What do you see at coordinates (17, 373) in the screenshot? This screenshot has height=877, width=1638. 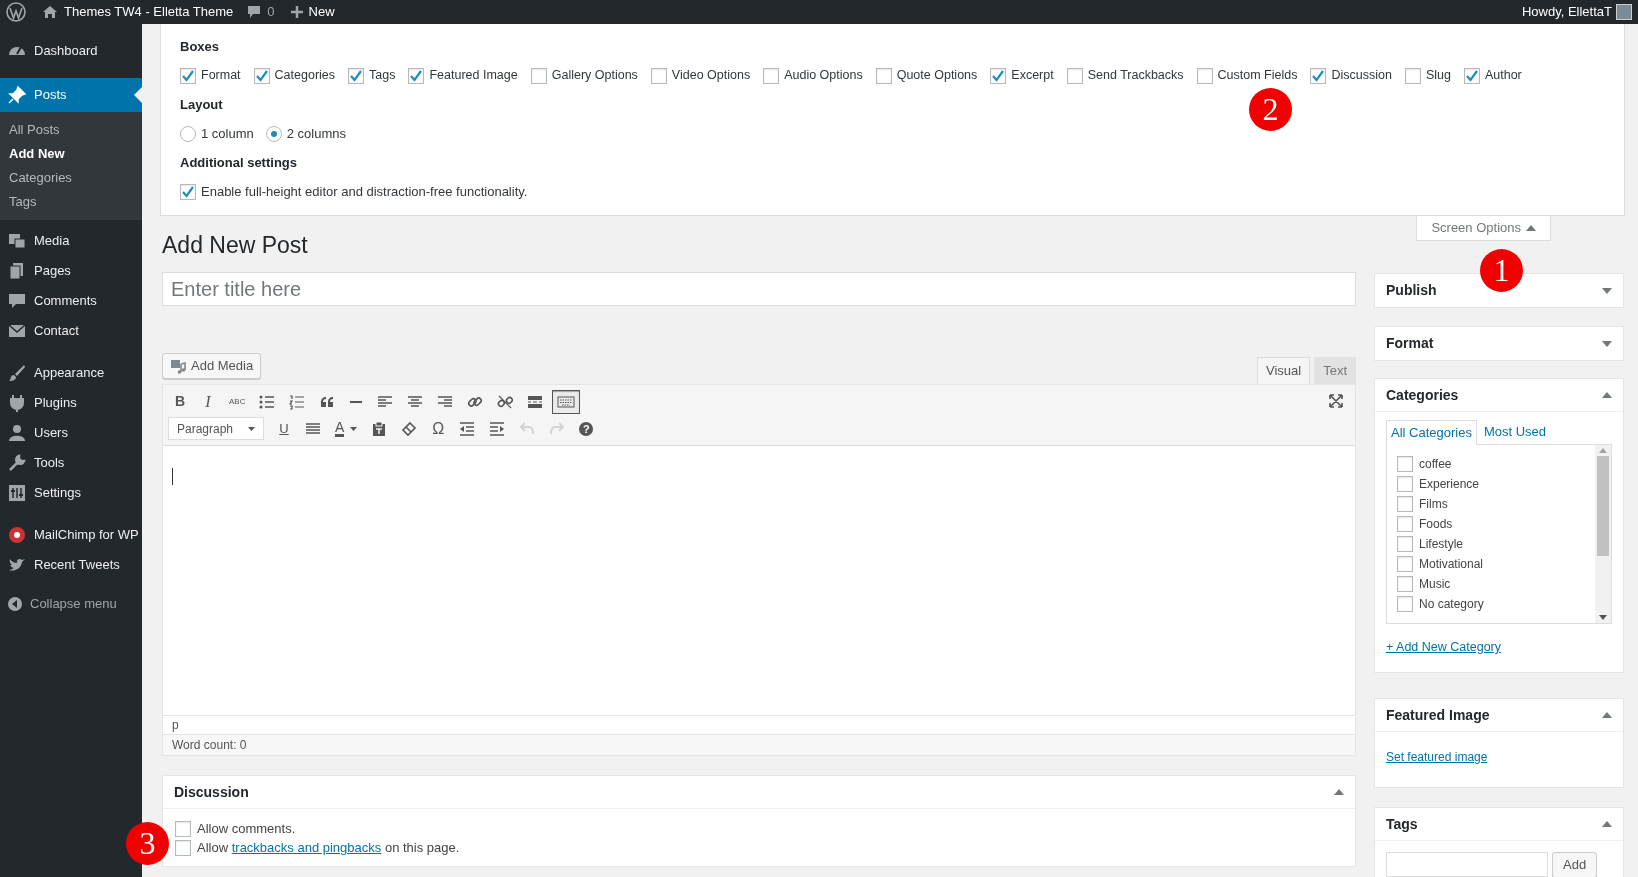 I see `paintbrush-icon` at bounding box center [17, 373].